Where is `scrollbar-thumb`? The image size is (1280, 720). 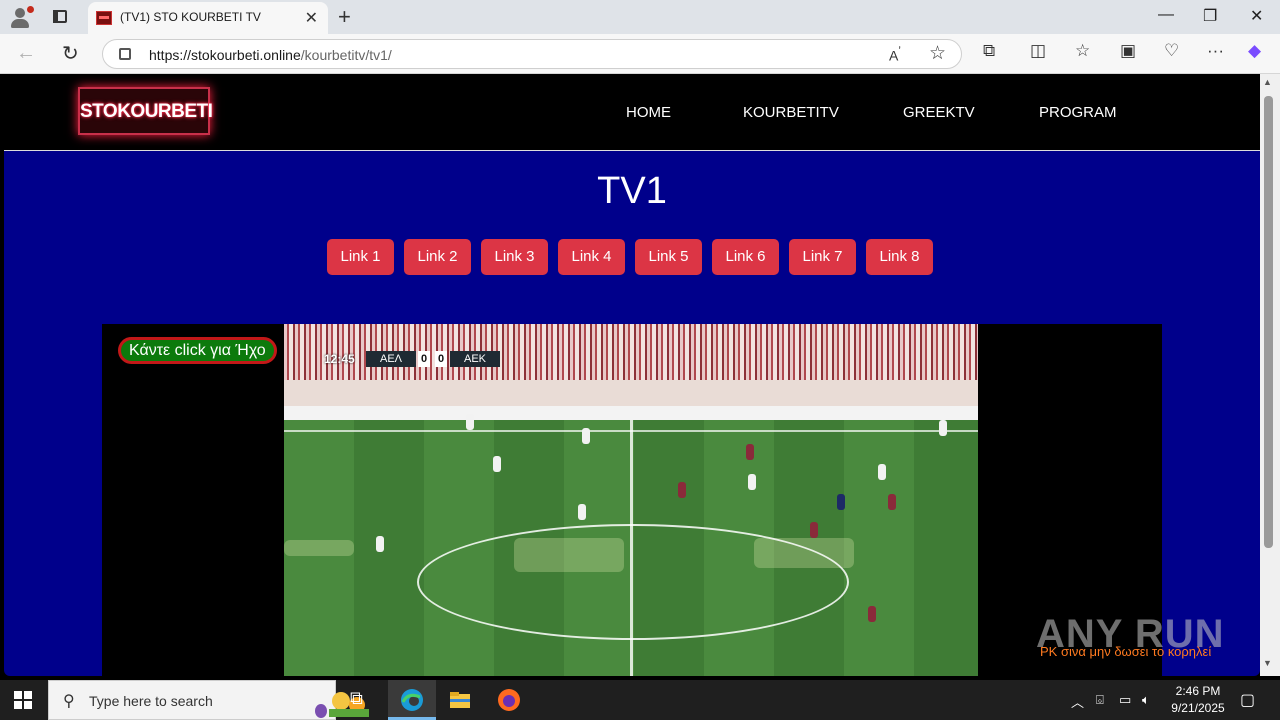
scrollbar-thumb is located at coordinates (1268, 322).